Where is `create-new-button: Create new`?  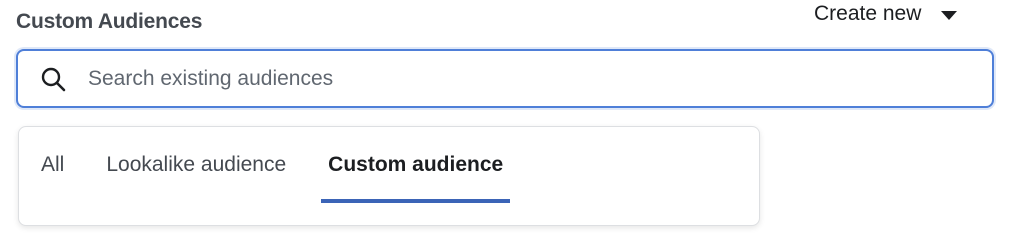 create-new-button: Create new is located at coordinates (886, 14).